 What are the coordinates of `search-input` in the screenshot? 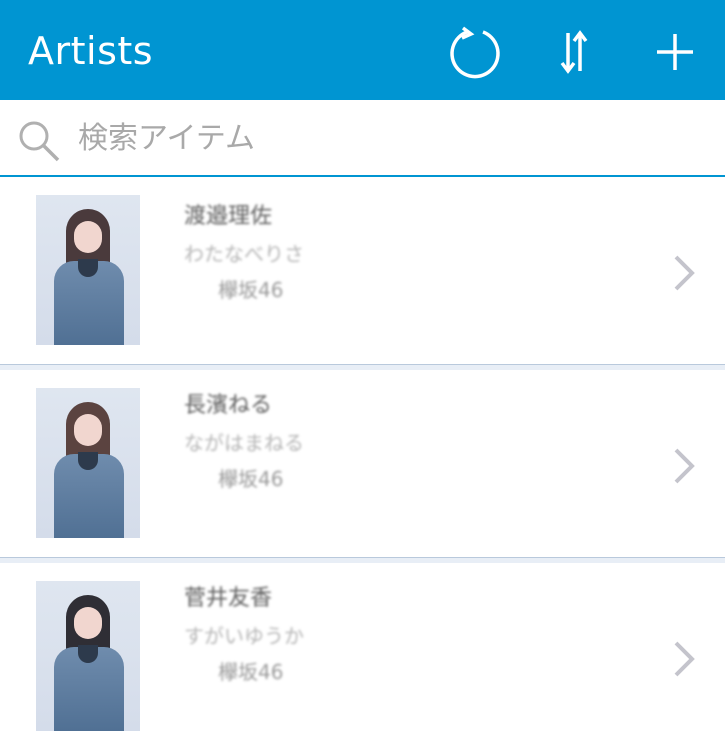 It's located at (378, 138).